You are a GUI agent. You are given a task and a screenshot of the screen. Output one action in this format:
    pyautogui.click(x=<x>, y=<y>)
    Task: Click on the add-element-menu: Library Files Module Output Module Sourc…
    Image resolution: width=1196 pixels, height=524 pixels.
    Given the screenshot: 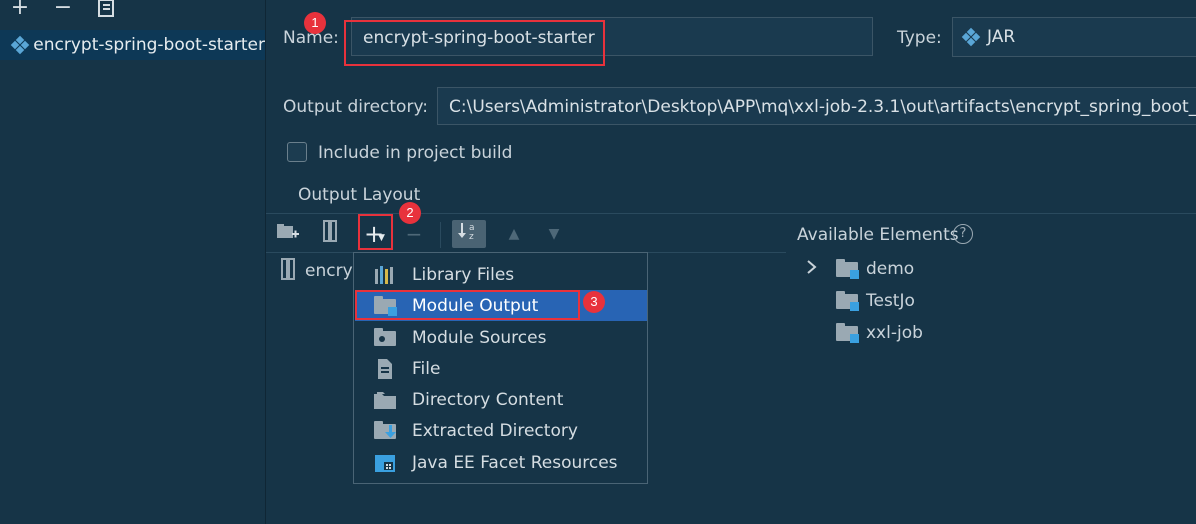 What is the action you would take?
    pyautogui.click(x=500, y=368)
    